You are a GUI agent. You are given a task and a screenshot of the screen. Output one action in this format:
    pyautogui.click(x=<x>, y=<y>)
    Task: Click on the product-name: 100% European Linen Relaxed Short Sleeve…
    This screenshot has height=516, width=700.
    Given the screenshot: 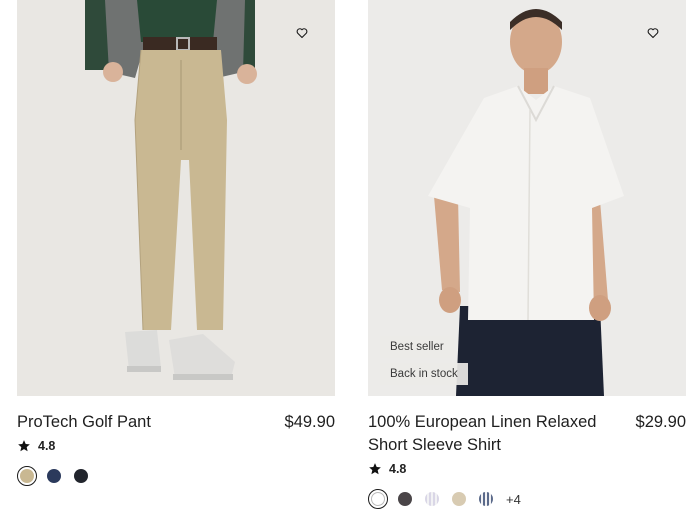 What is the action you would take?
    pyautogui.click(x=493, y=434)
    